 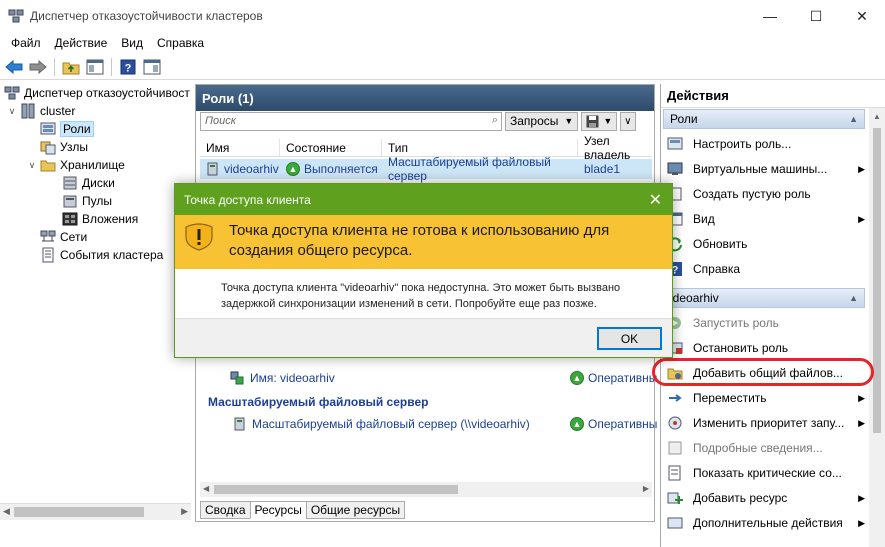 What do you see at coordinates (95, 67) in the screenshot?
I see `show-hide-tree-icon` at bounding box center [95, 67].